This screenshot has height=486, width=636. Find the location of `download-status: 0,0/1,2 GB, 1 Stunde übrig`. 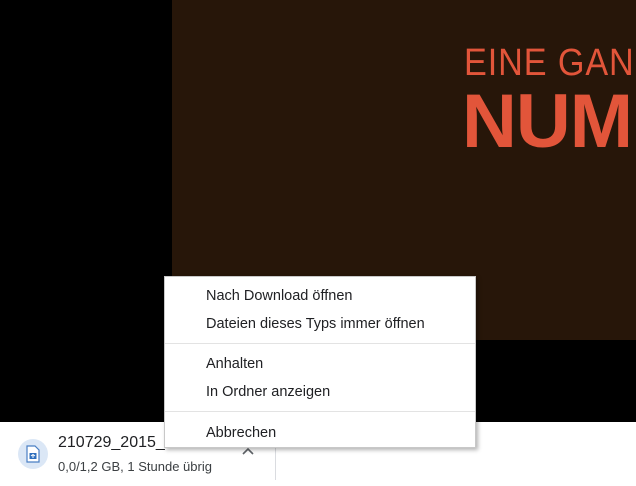

download-status: 0,0/1,2 GB, 1 Stunde übrig is located at coordinates (135, 466).